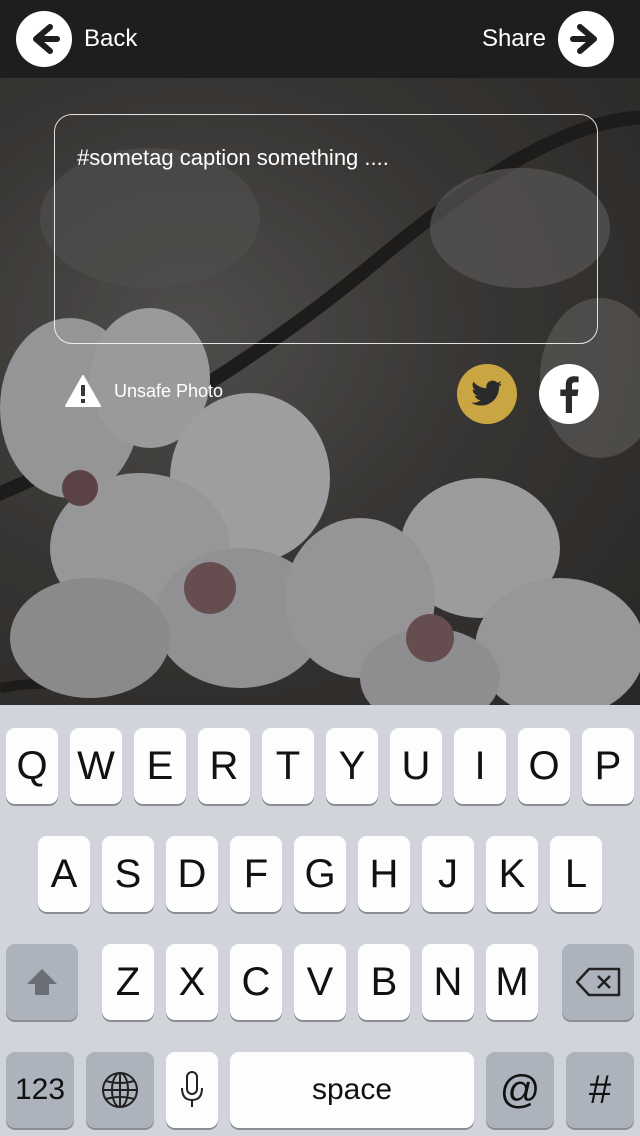  Describe the element at coordinates (548, 39) in the screenshot. I see `share-button: Share` at that location.